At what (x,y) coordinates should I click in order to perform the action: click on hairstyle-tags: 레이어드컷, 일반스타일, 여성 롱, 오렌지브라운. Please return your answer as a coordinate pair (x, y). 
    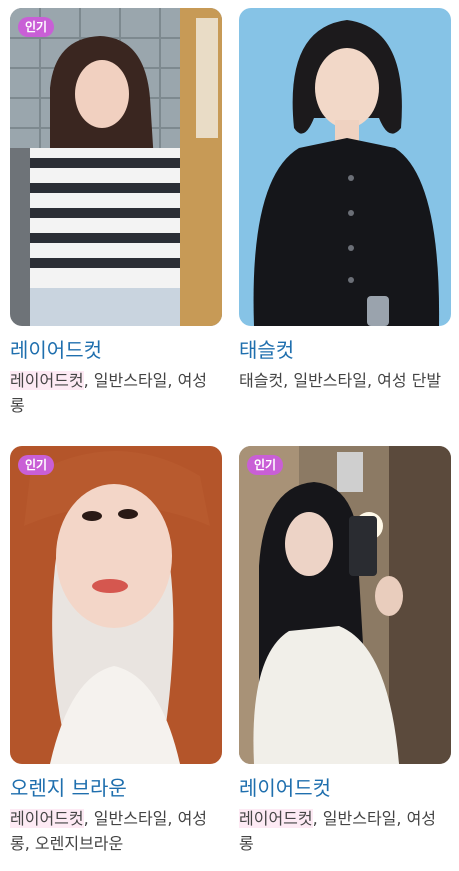
    Looking at the image, I should click on (109, 831).